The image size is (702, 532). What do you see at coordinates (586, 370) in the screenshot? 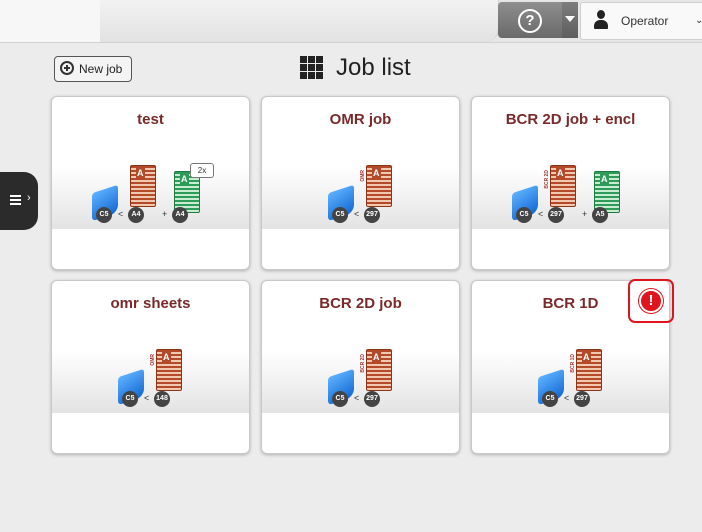
I see `document-icon: A BCR 1D` at bounding box center [586, 370].